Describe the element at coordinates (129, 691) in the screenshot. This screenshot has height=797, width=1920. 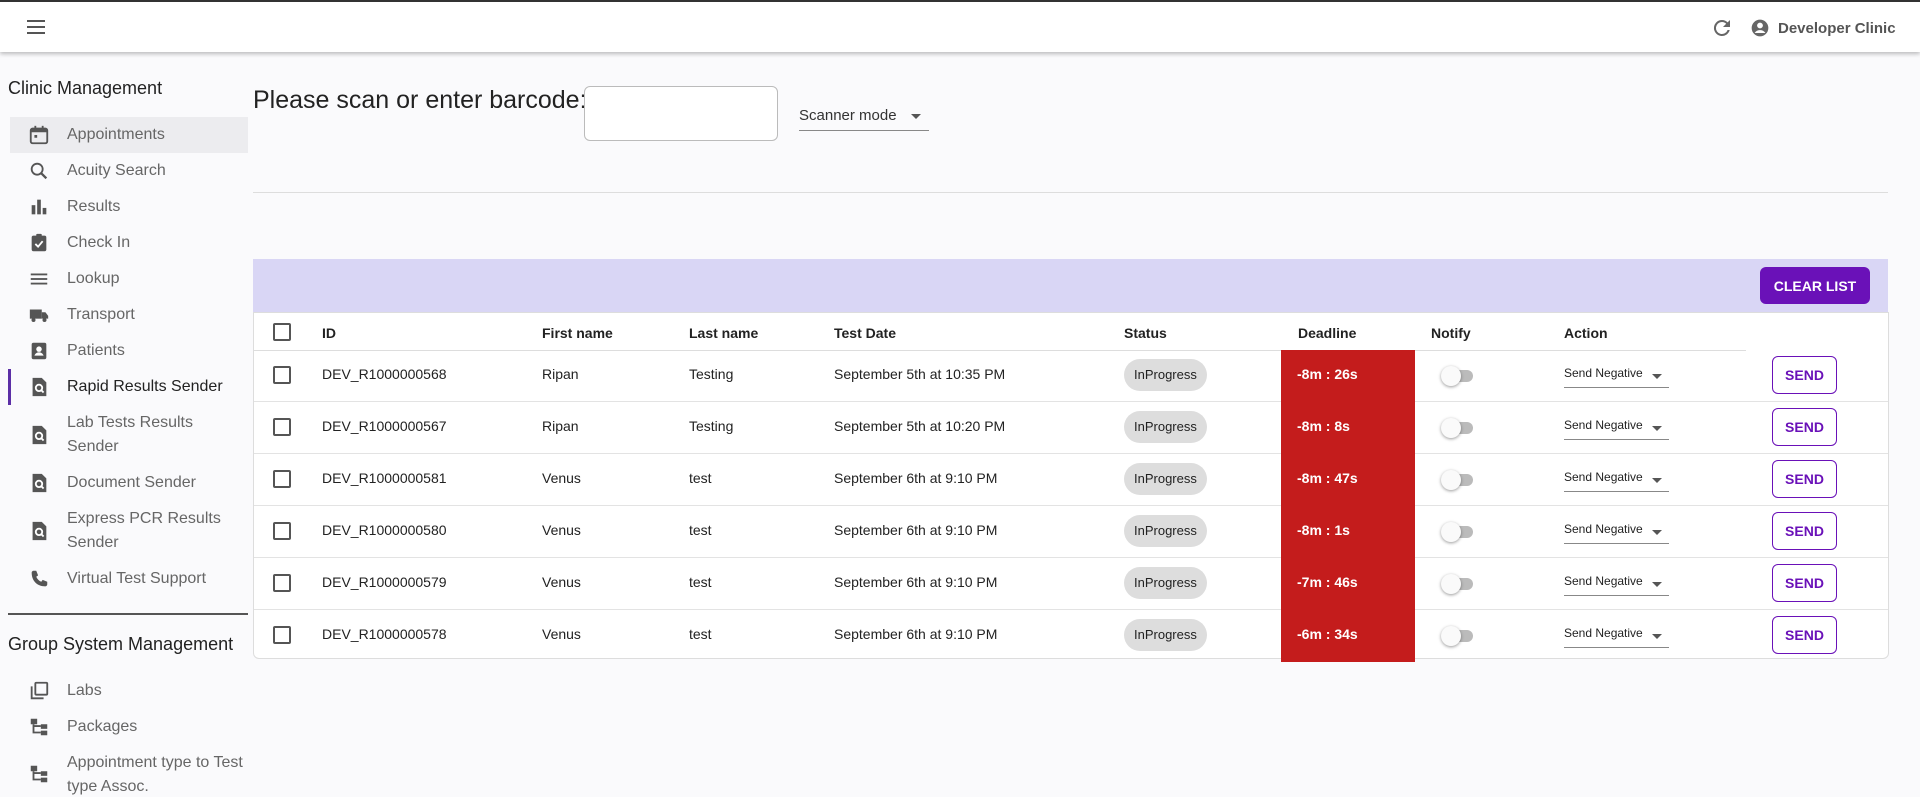
I see `sidebar-item-labs: Labs` at that location.